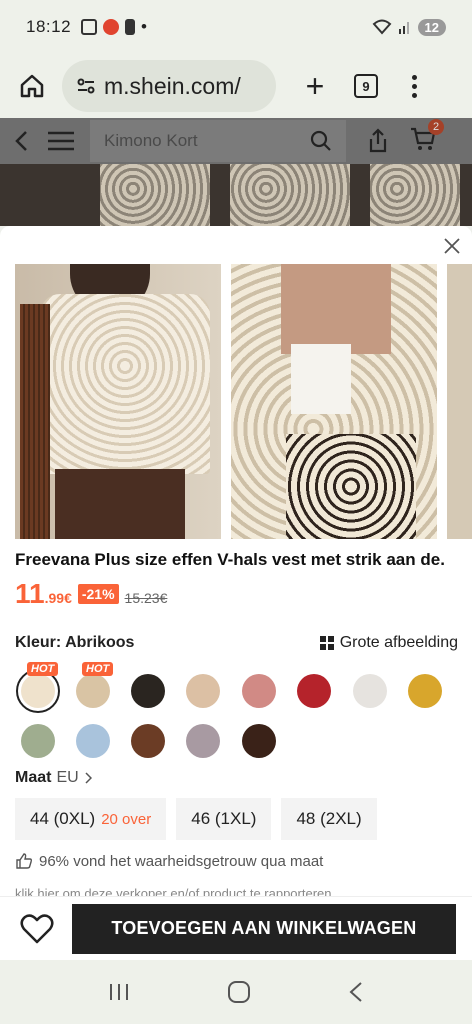 This screenshot has height=1024, width=472. I want to click on back-icon, so click(22, 141).